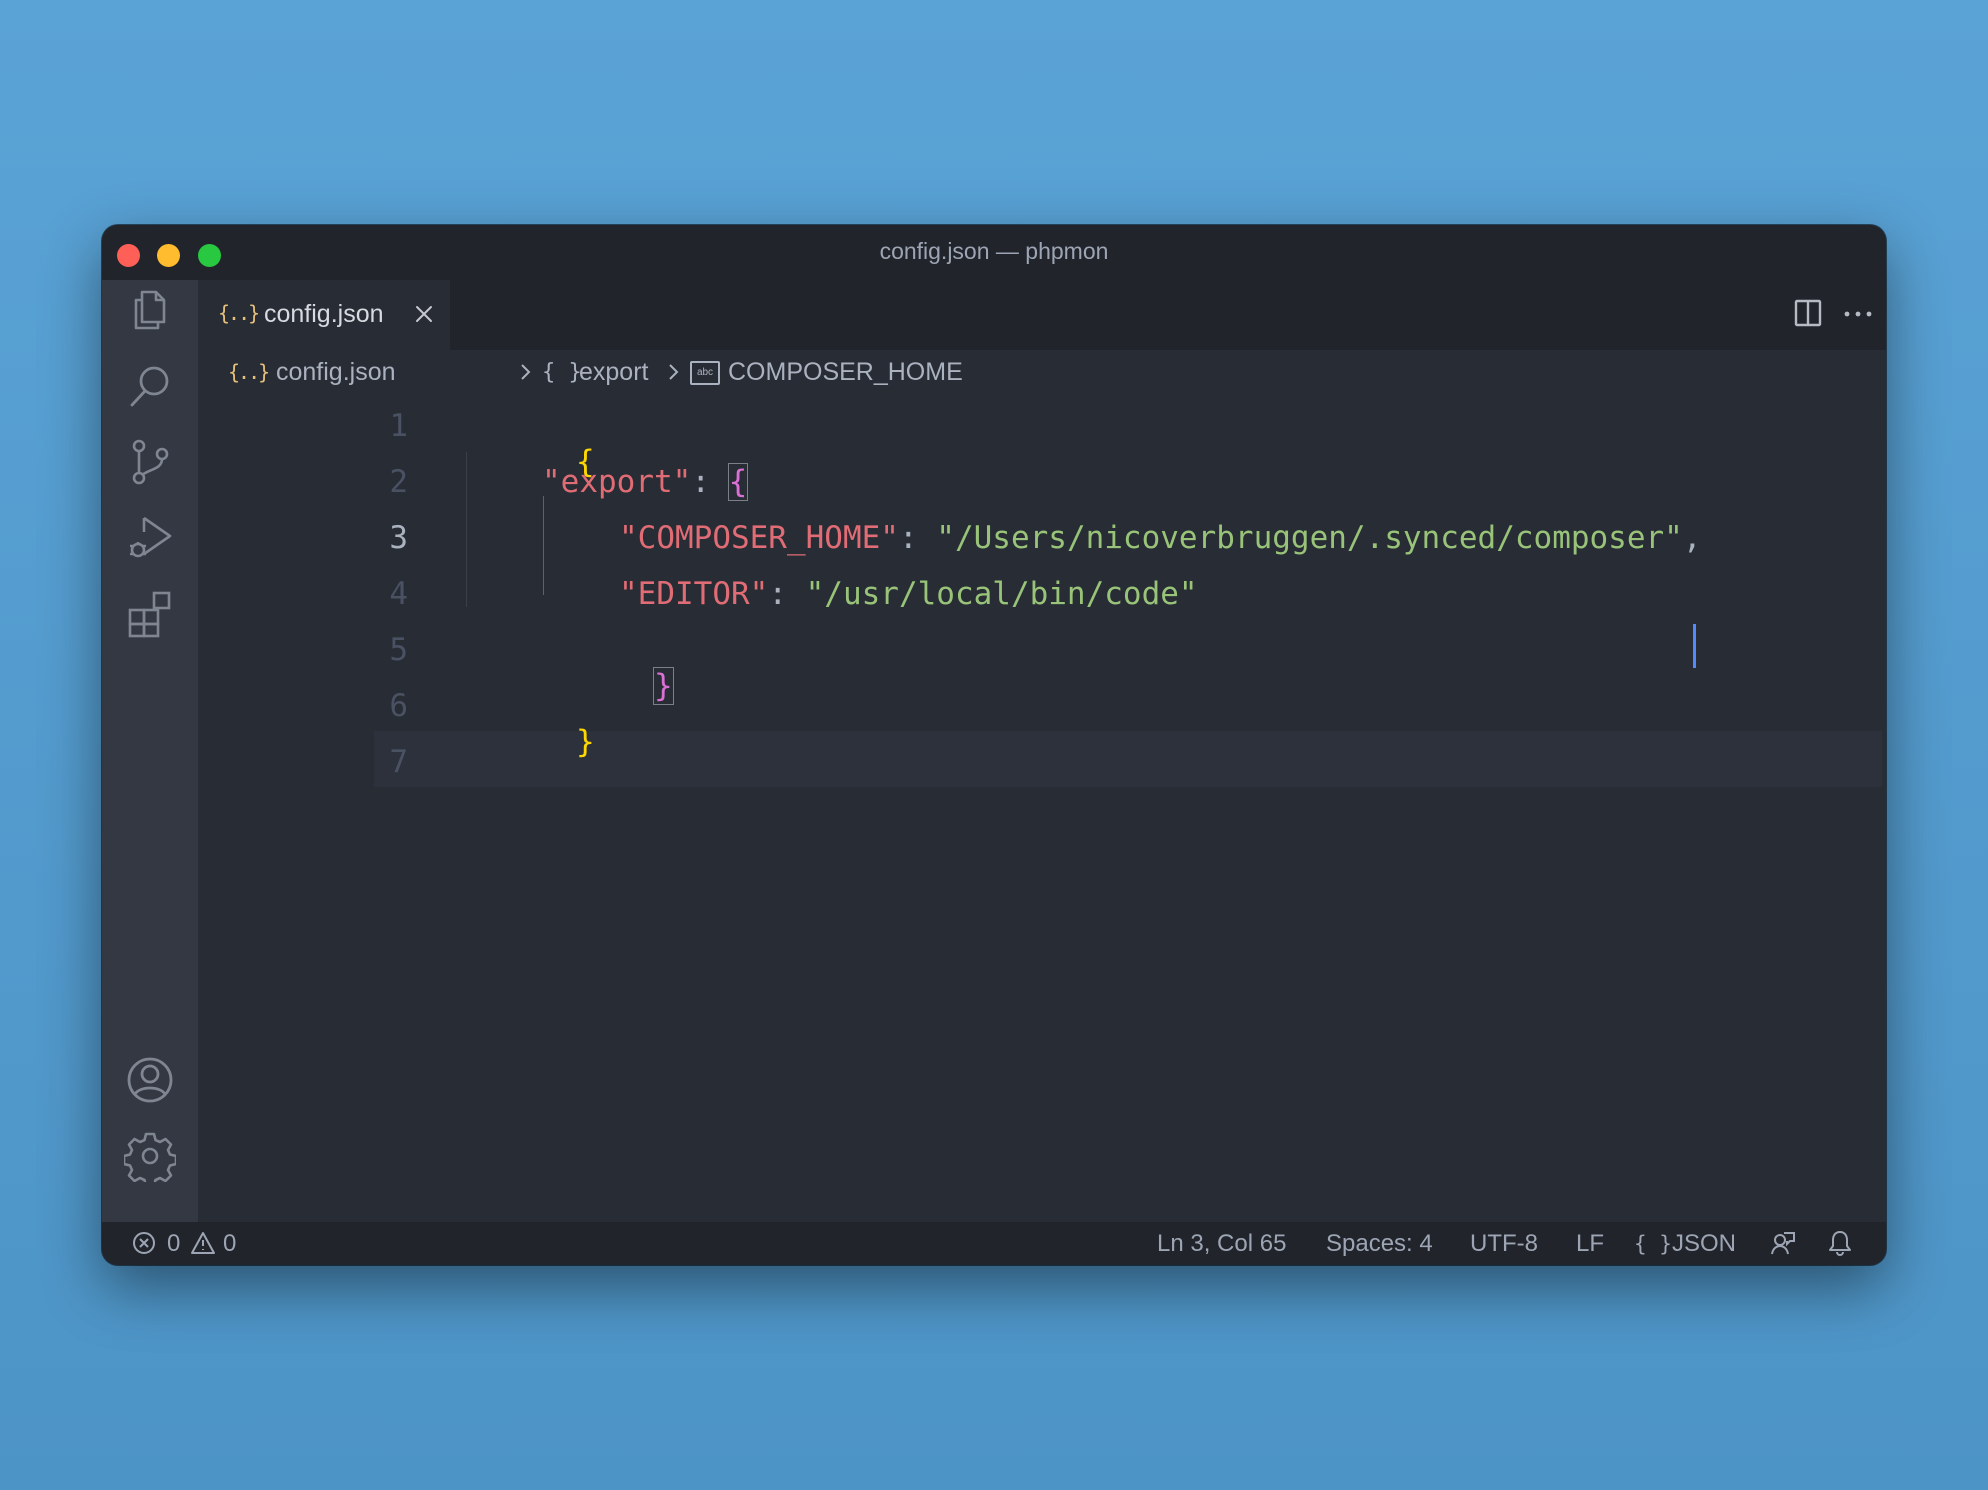 This screenshot has height=1490, width=1988. Describe the element at coordinates (759, 538) in the screenshot. I see `json-key: "COMPOSER_HOME"` at that location.